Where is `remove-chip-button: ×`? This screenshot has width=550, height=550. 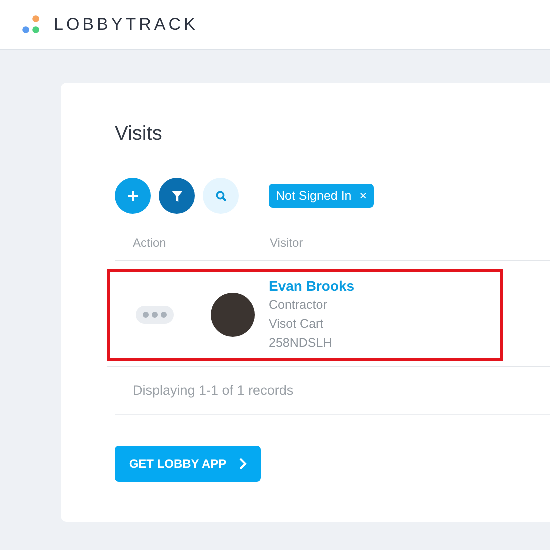
remove-chip-button: × is located at coordinates (364, 196).